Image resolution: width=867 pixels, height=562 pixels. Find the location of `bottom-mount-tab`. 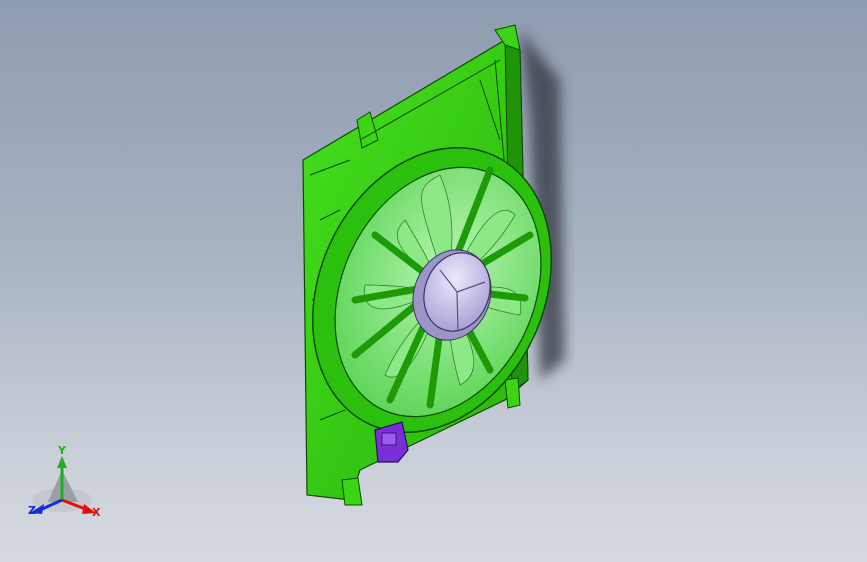

bottom-mount-tab is located at coordinates (352, 491).